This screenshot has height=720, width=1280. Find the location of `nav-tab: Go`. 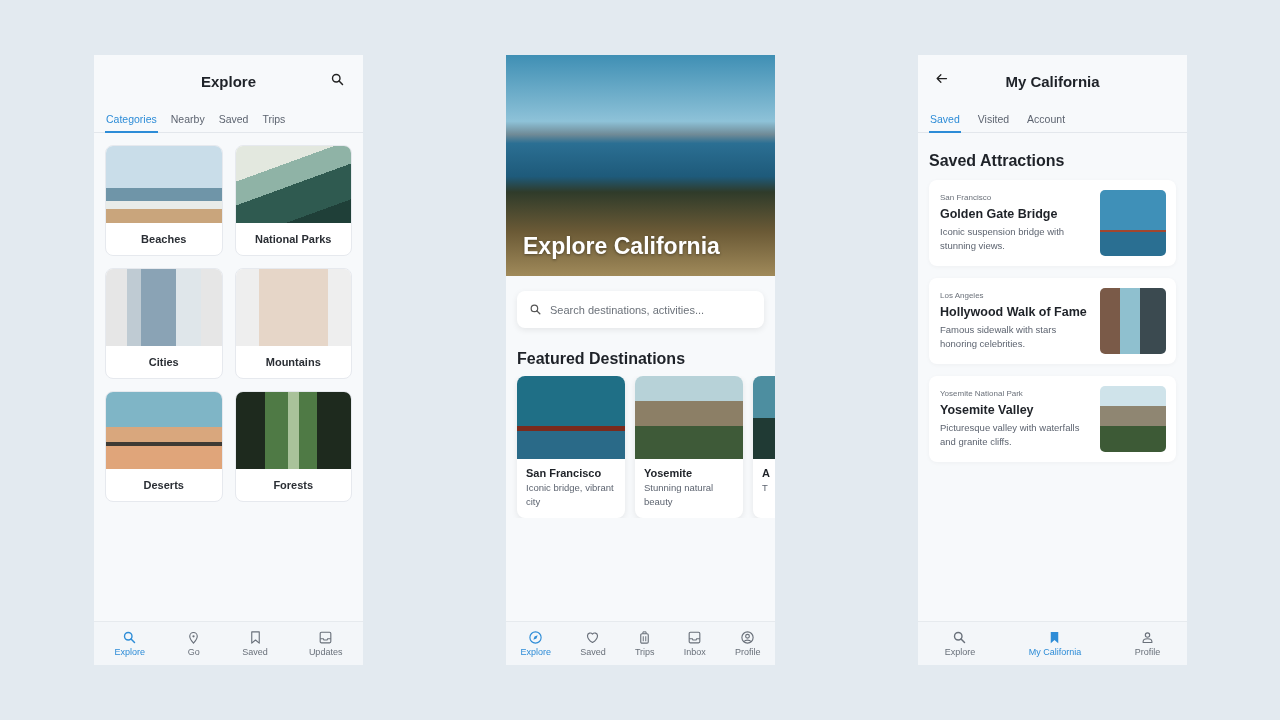

nav-tab: Go is located at coordinates (194, 643).